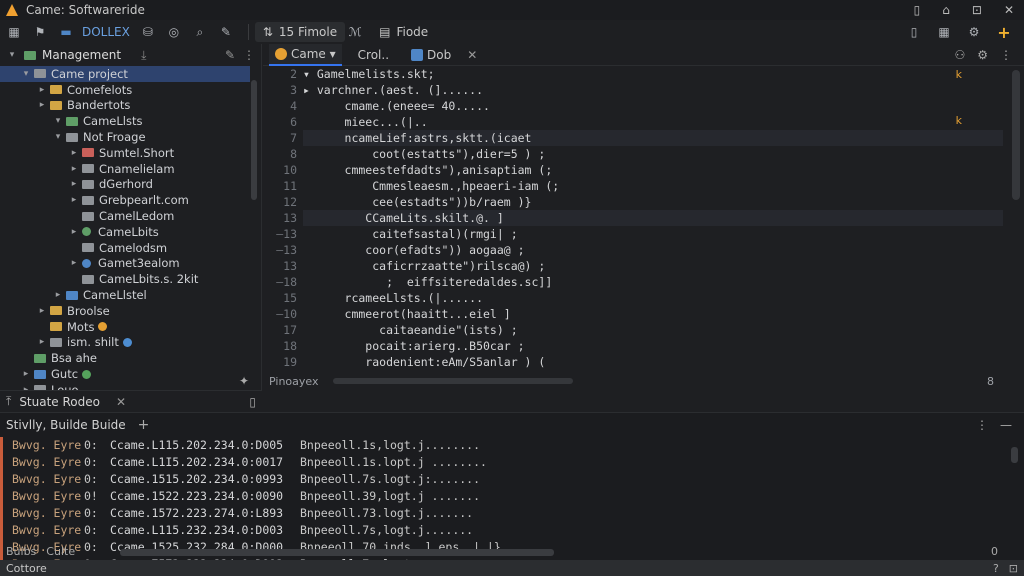  What do you see at coordinates (1006, 425) in the screenshot?
I see `minimize-panel-icon: —` at bounding box center [1006, 425].